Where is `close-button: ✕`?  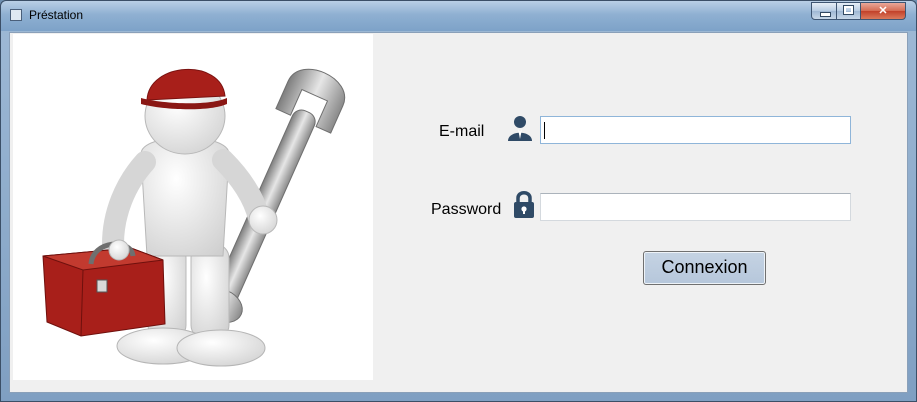
close-button: ✕ is located at coordinates (883, 11).